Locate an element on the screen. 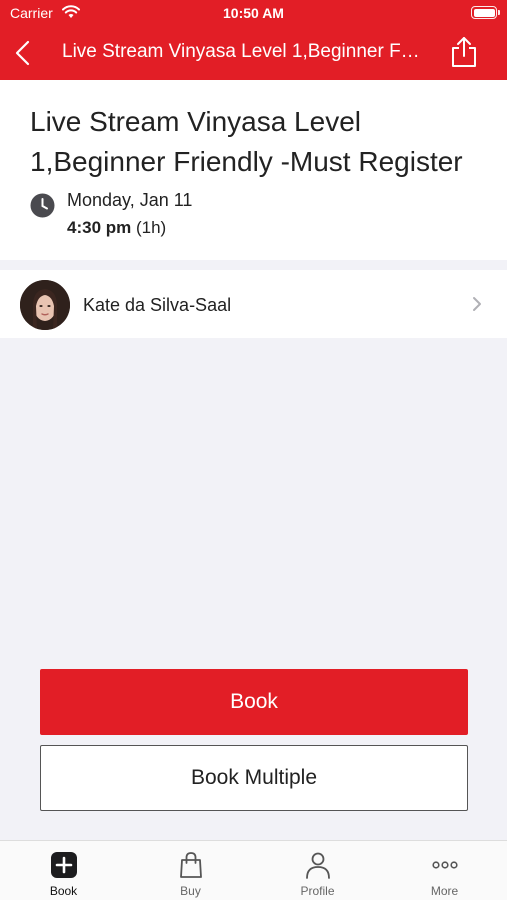 The width and height of the screenshot is (507, 900). tab-book: Book is located at coordinates (63, 870).